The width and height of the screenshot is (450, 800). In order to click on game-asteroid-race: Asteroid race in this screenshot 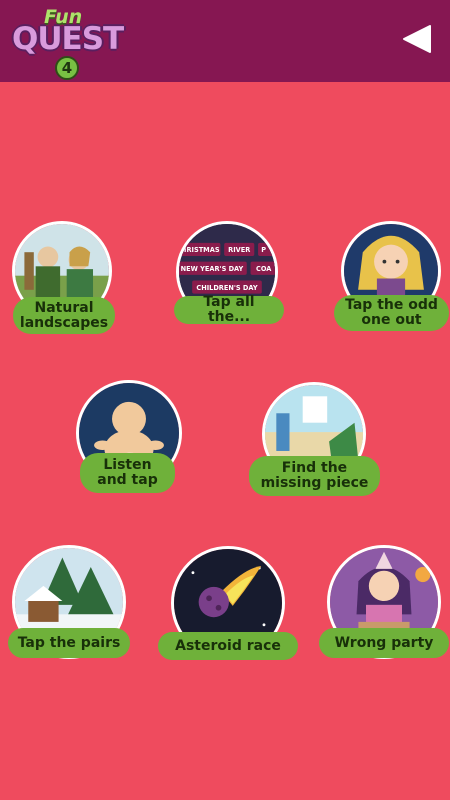, I will do `click(227, 602)`.